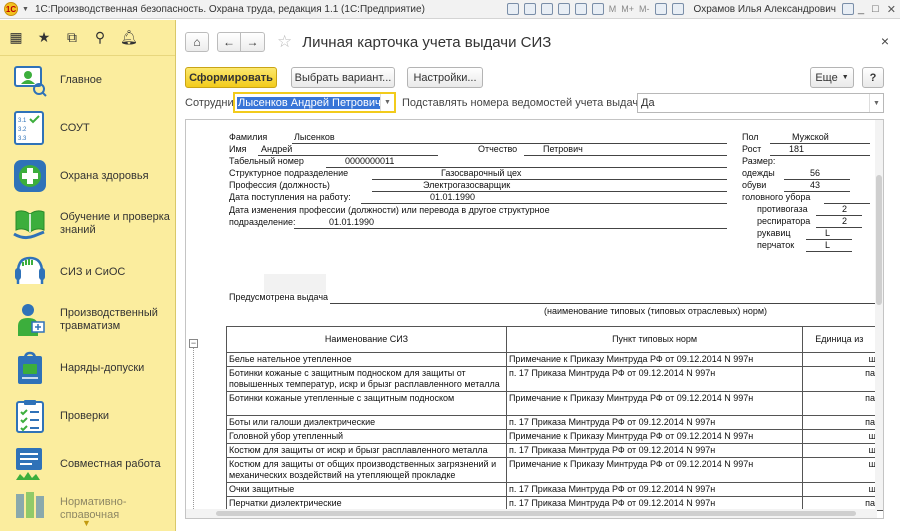 The width and height of the screenshot is (900, 531). Describe the element at coordinates (546, 9) in the screenshot. I see `preview-icon` at that location.